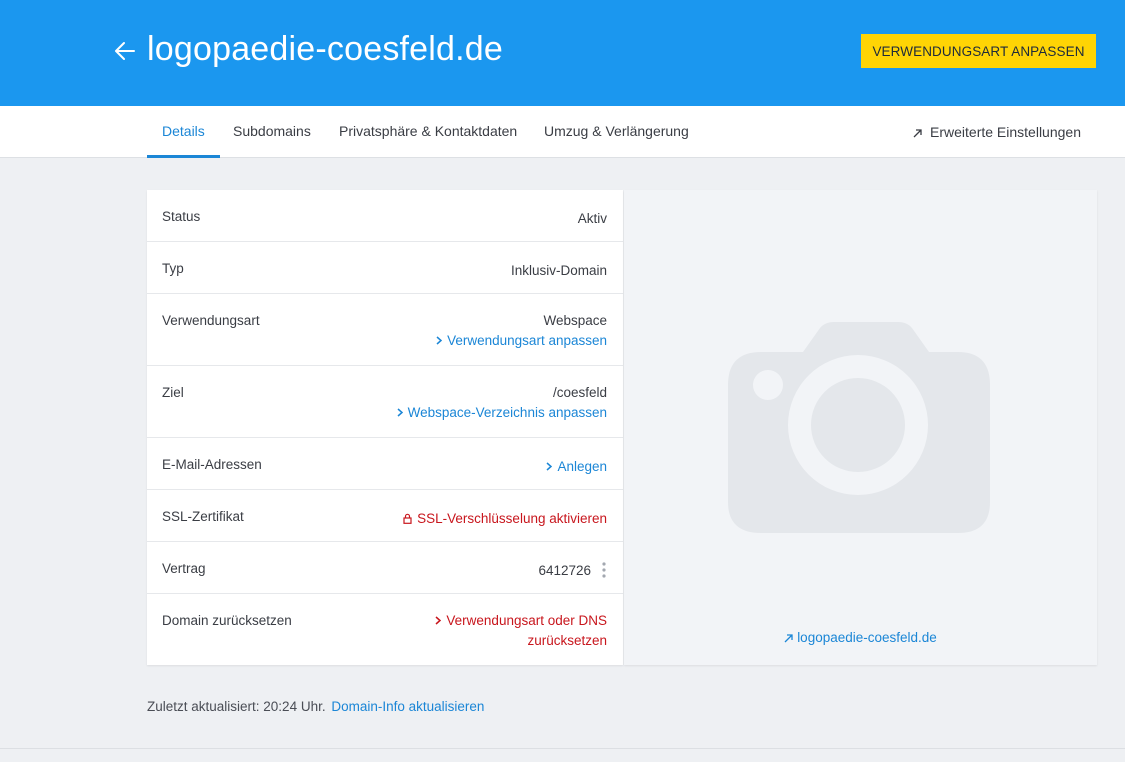 Image resolution: width=1125 pixels, height=762 pixels. Describe the element at coordinates (867, 637) in the screenshot. I see `open-website-label: logopaedie-coesfeld.de` at that location.